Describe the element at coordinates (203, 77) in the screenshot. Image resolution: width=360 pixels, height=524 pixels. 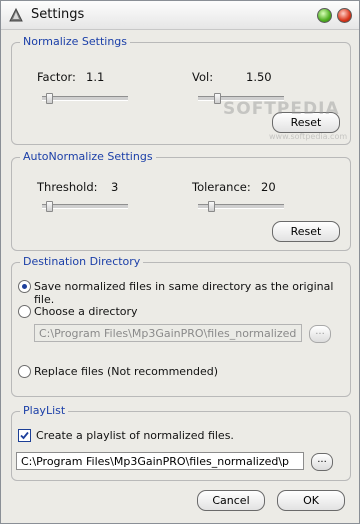
I see `vol-label: Vol:` at that location.